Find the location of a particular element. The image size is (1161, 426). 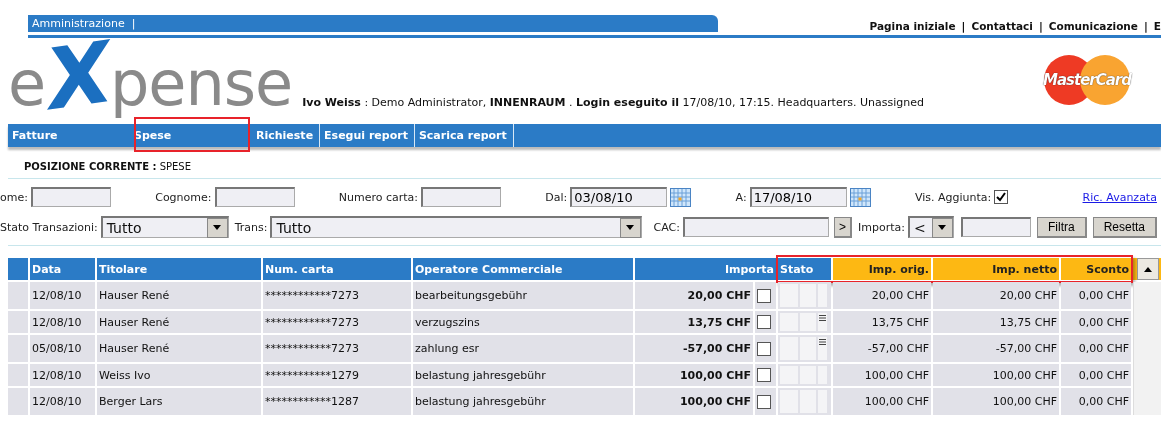

header-link: Pagina iniziale is located at coordinates (912, 26).